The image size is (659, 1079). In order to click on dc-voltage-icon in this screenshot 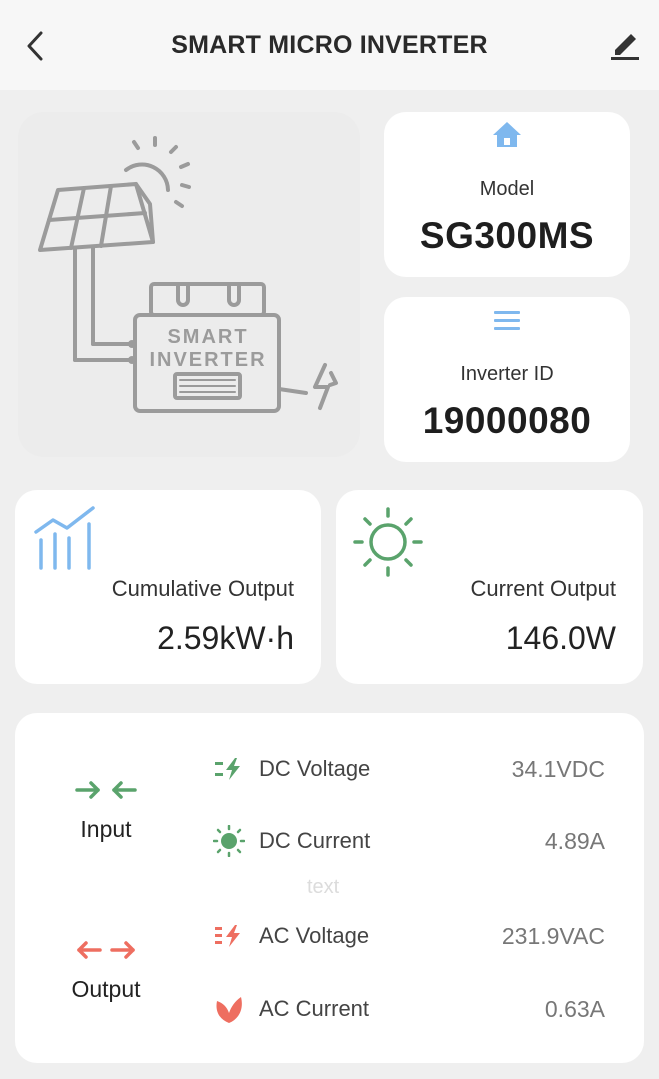, I will do `click(227, 769)`.